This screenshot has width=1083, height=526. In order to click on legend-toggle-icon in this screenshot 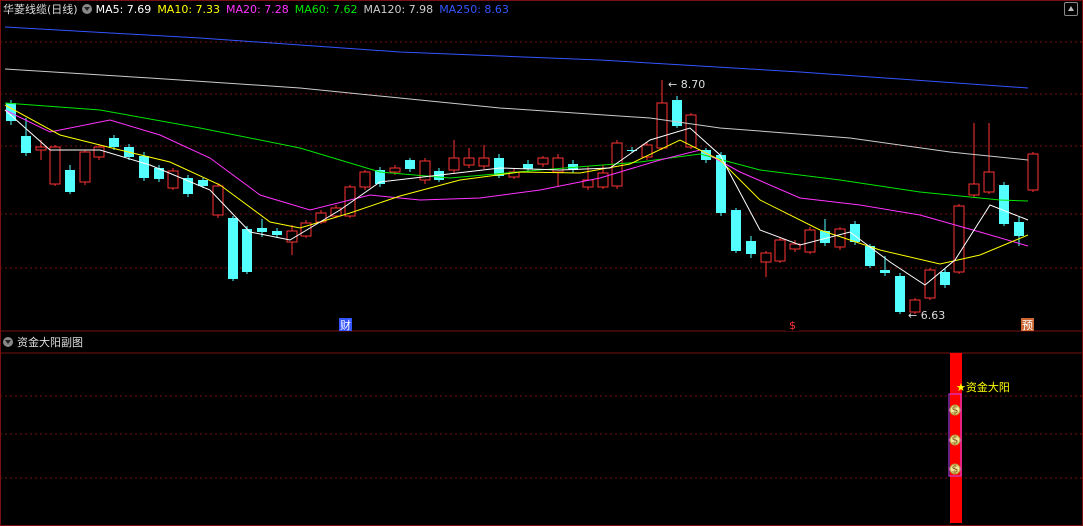, I will do `click(86, 9)`.